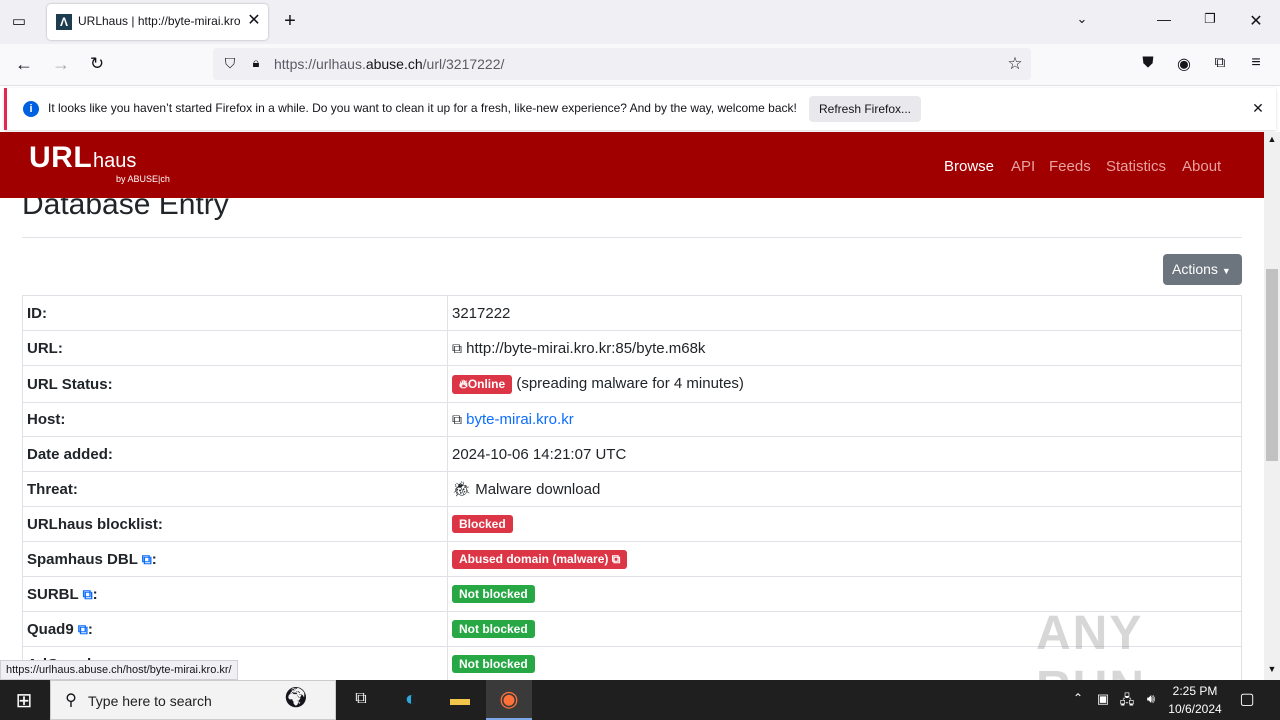 The image size is (1280, 720). What do you see at coordinates (1136, 166) in the screenshot?
I see `nav-statistics: Statistics` at bounding box center [1136, 166].